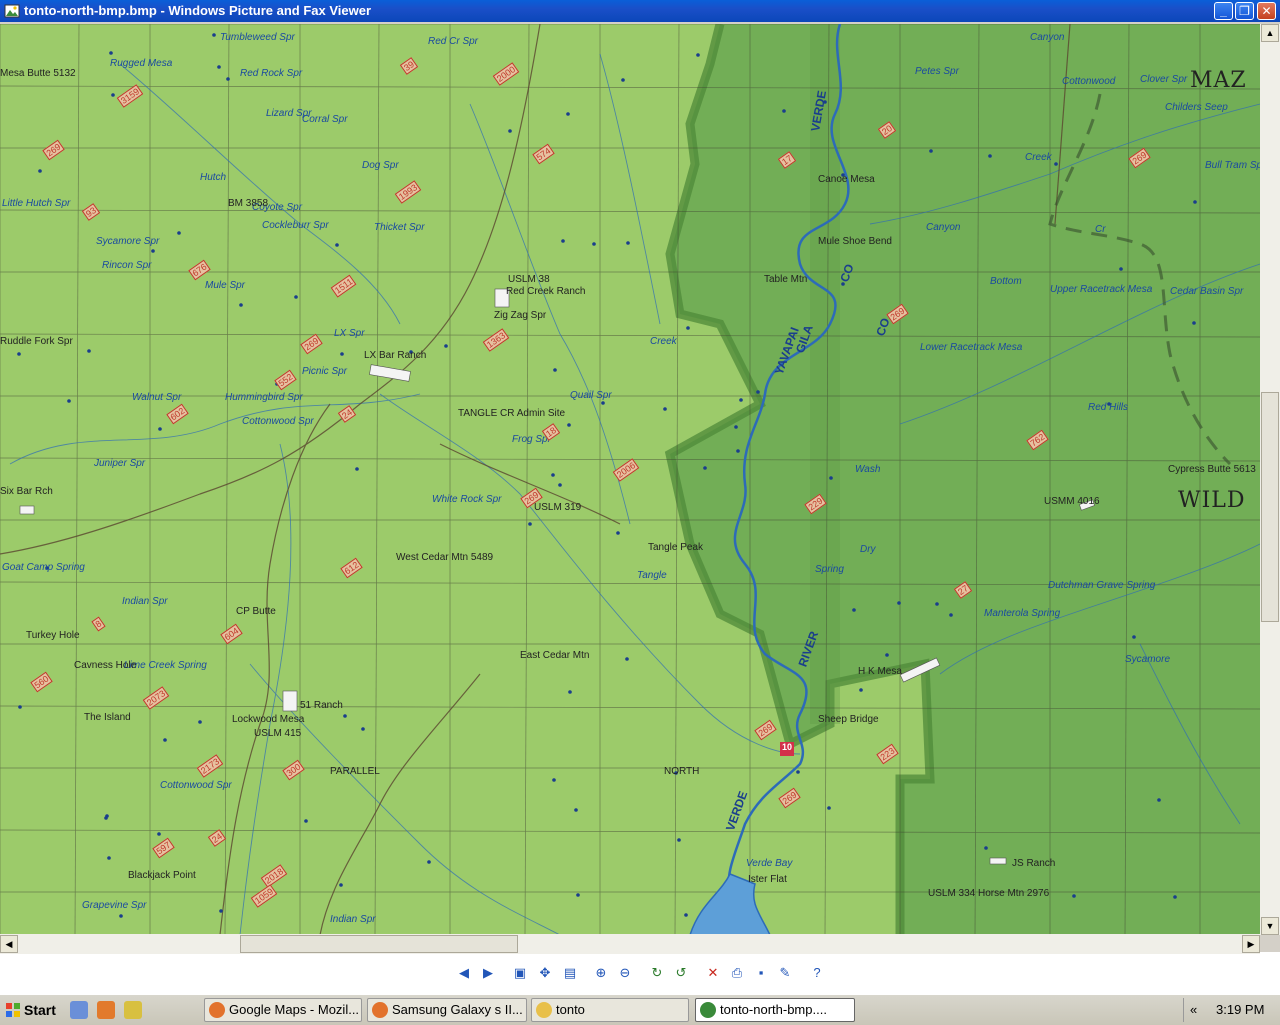 This screenshot has height=1025, width=1280. I want to click on scroll-up-arrow-icon: ▲, so click(1270, 33).